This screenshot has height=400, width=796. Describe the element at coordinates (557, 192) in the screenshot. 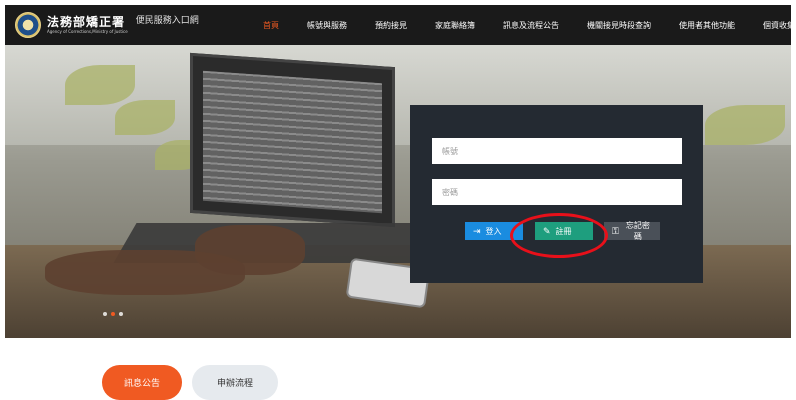

I see `password-input` at that location.